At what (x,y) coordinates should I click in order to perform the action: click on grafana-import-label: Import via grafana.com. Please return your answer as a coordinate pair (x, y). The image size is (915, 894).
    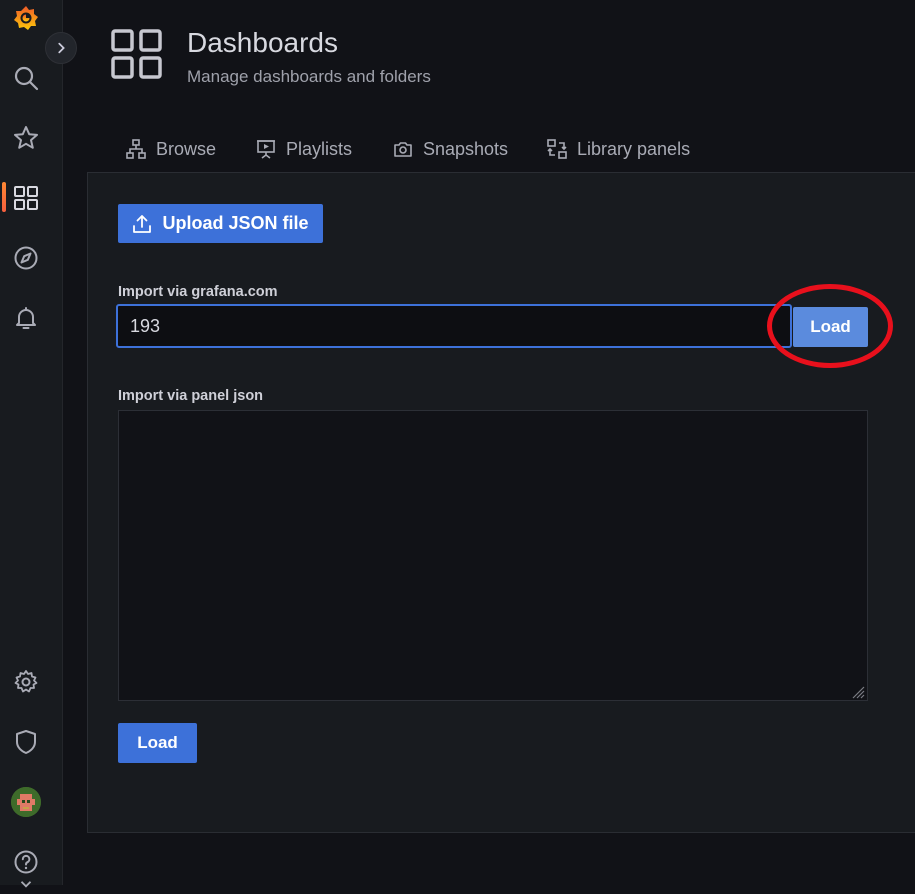
    Looking at the image, I should click on (198, 292).